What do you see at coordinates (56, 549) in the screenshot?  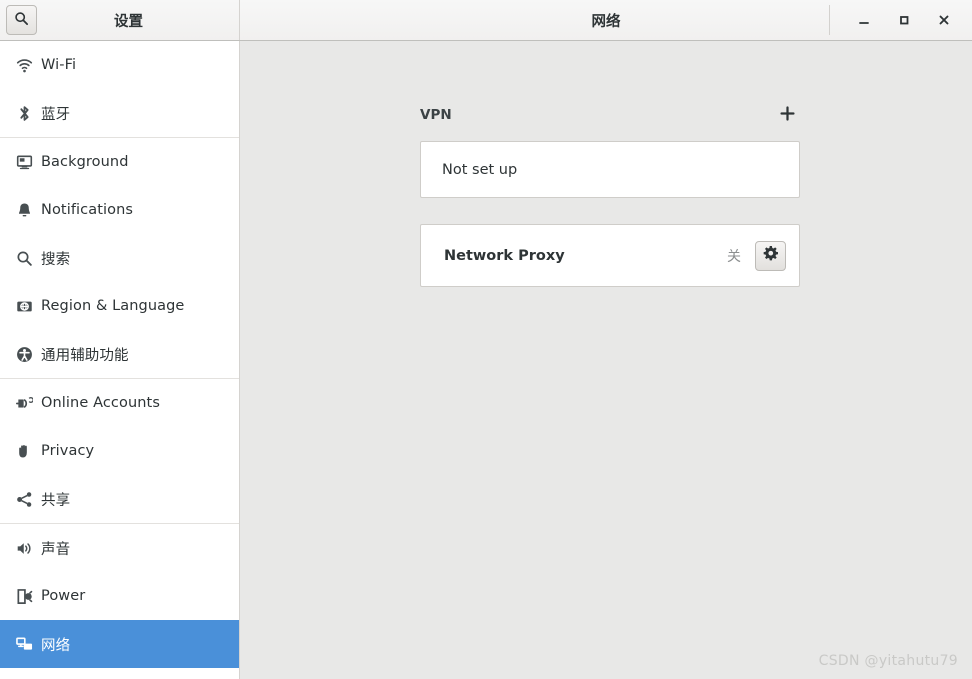 I see `sidebar-item-label: 声音` at bounding box center [56, 549].